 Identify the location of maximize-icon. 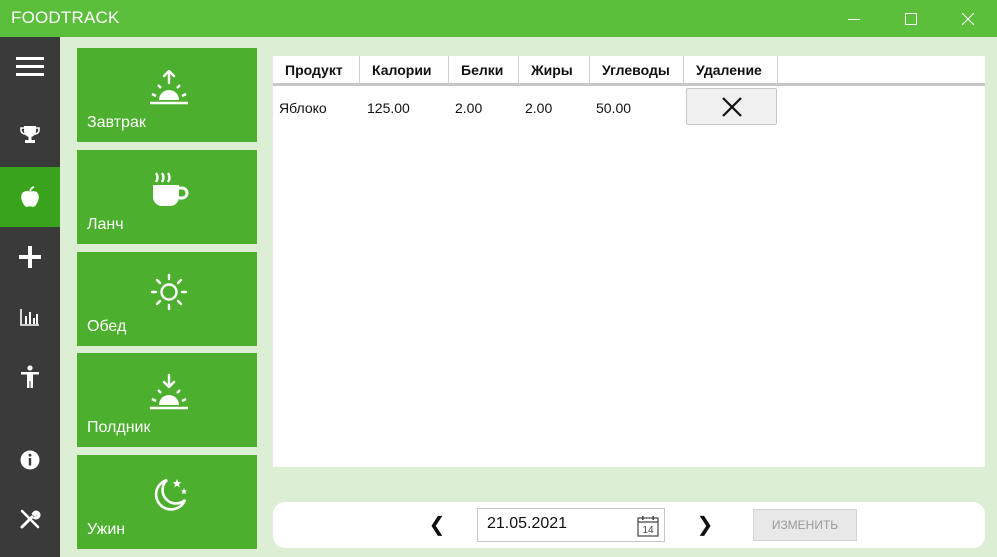
(911, 18).